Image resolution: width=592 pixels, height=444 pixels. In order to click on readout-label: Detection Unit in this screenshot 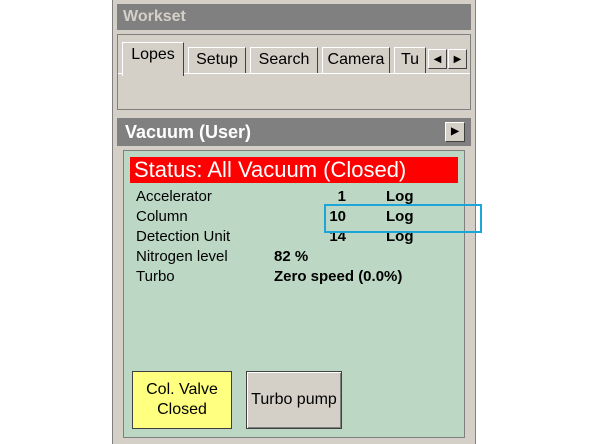, I will do `click(183, 236)`.